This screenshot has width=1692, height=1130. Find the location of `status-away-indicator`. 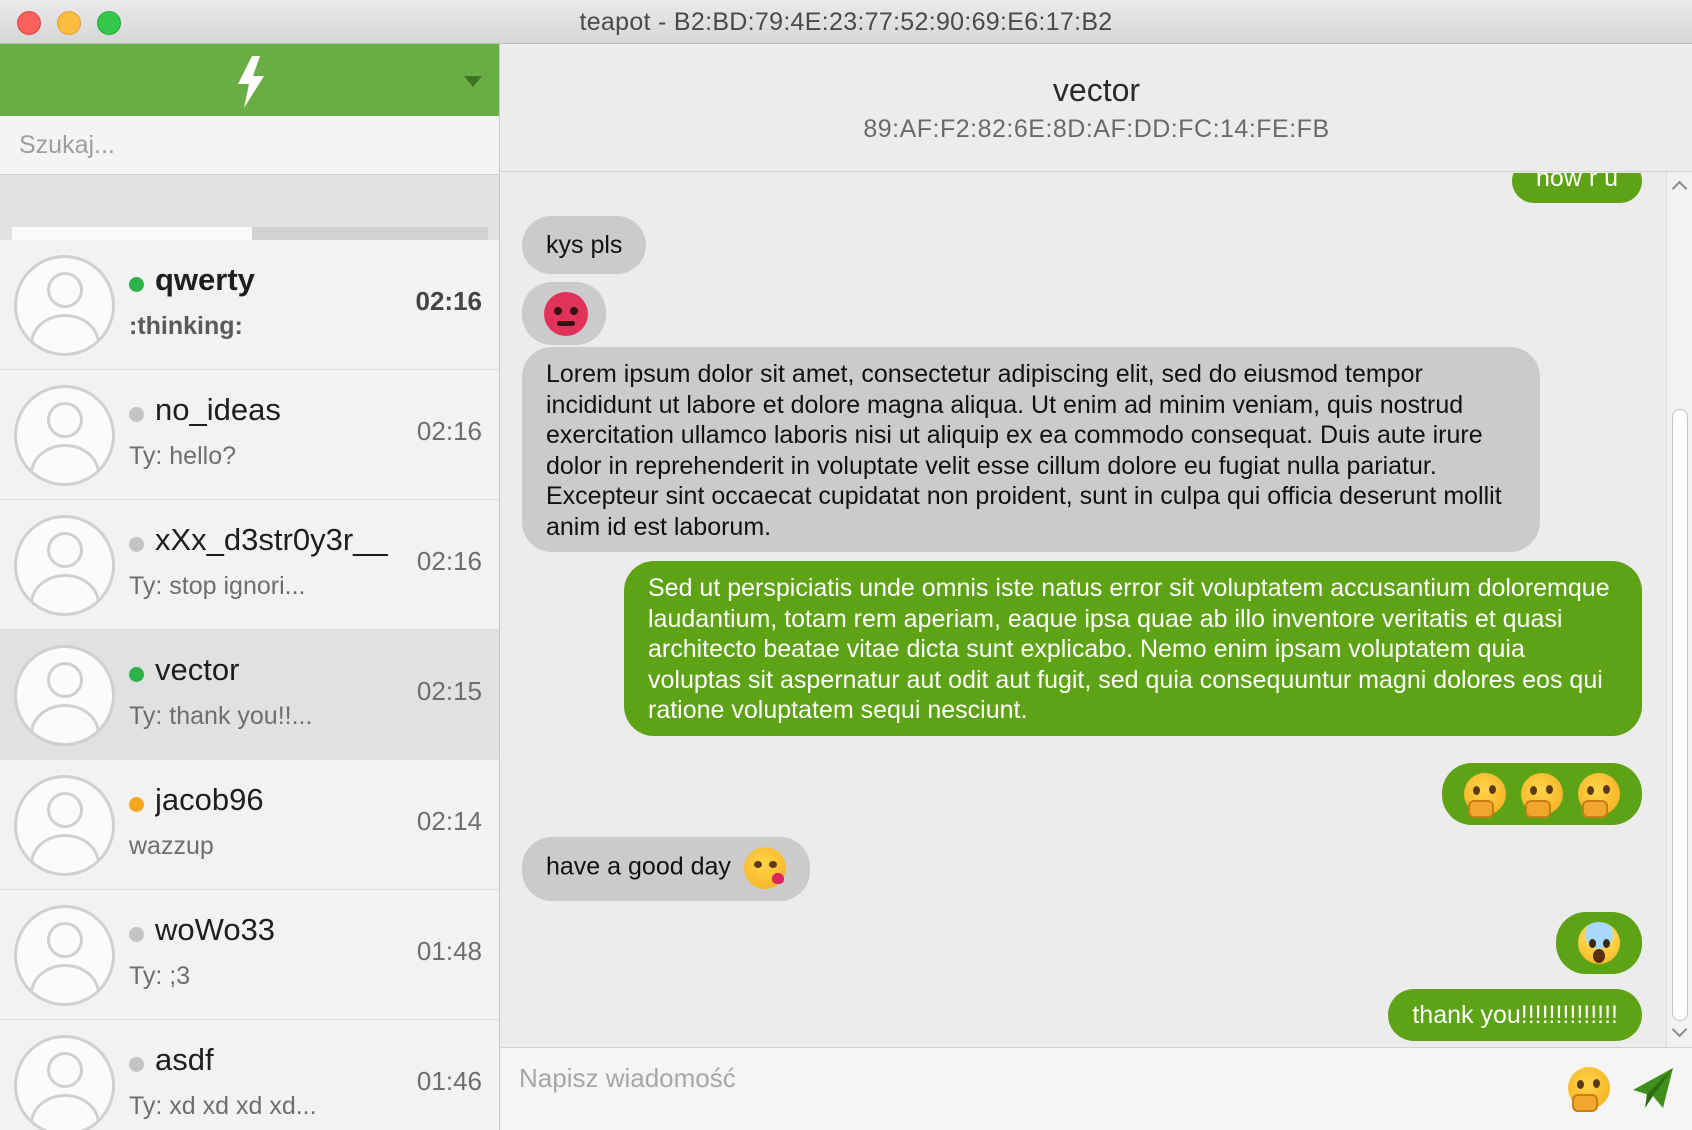

status-away-indicator is located at coordinates (136, 804).